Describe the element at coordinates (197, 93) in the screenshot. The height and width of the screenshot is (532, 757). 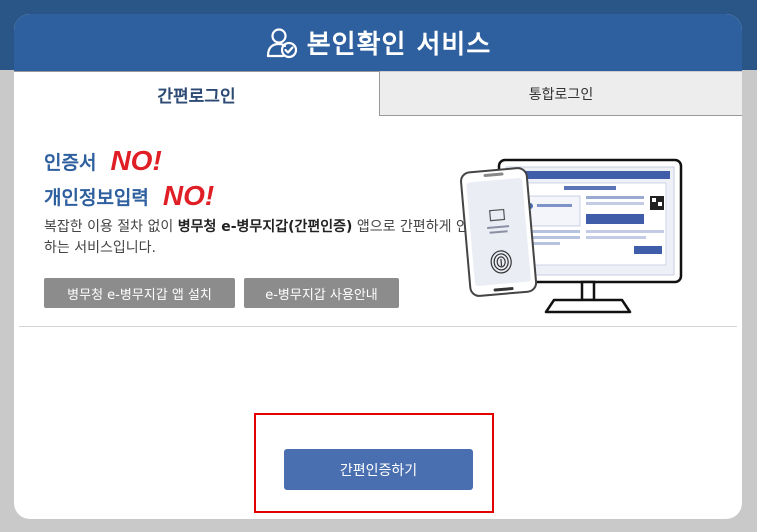
I see `tab-simple-login: 간편로그인` at that location.